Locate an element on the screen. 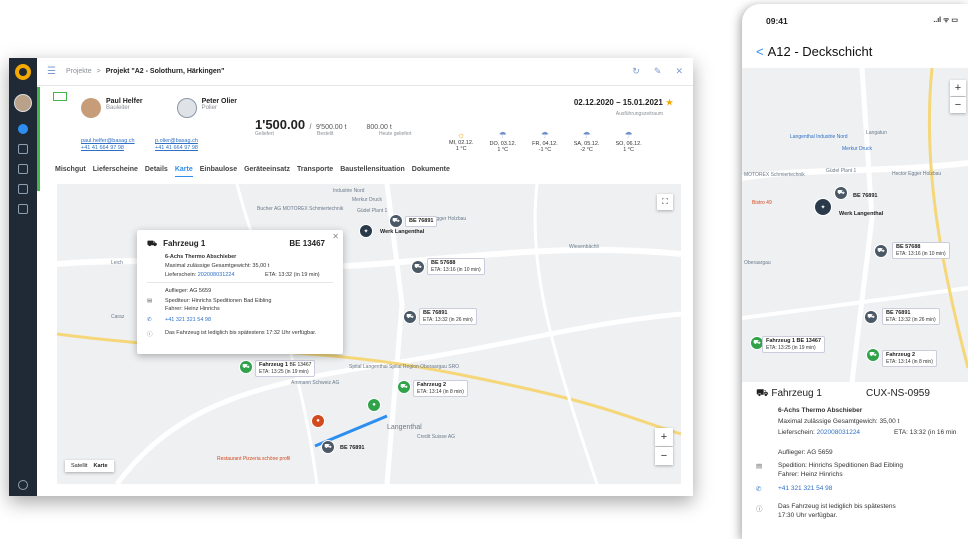 This screenshot has width=968, height=539. popup-plate: BE 13467 is located at coordinates (307, 243).